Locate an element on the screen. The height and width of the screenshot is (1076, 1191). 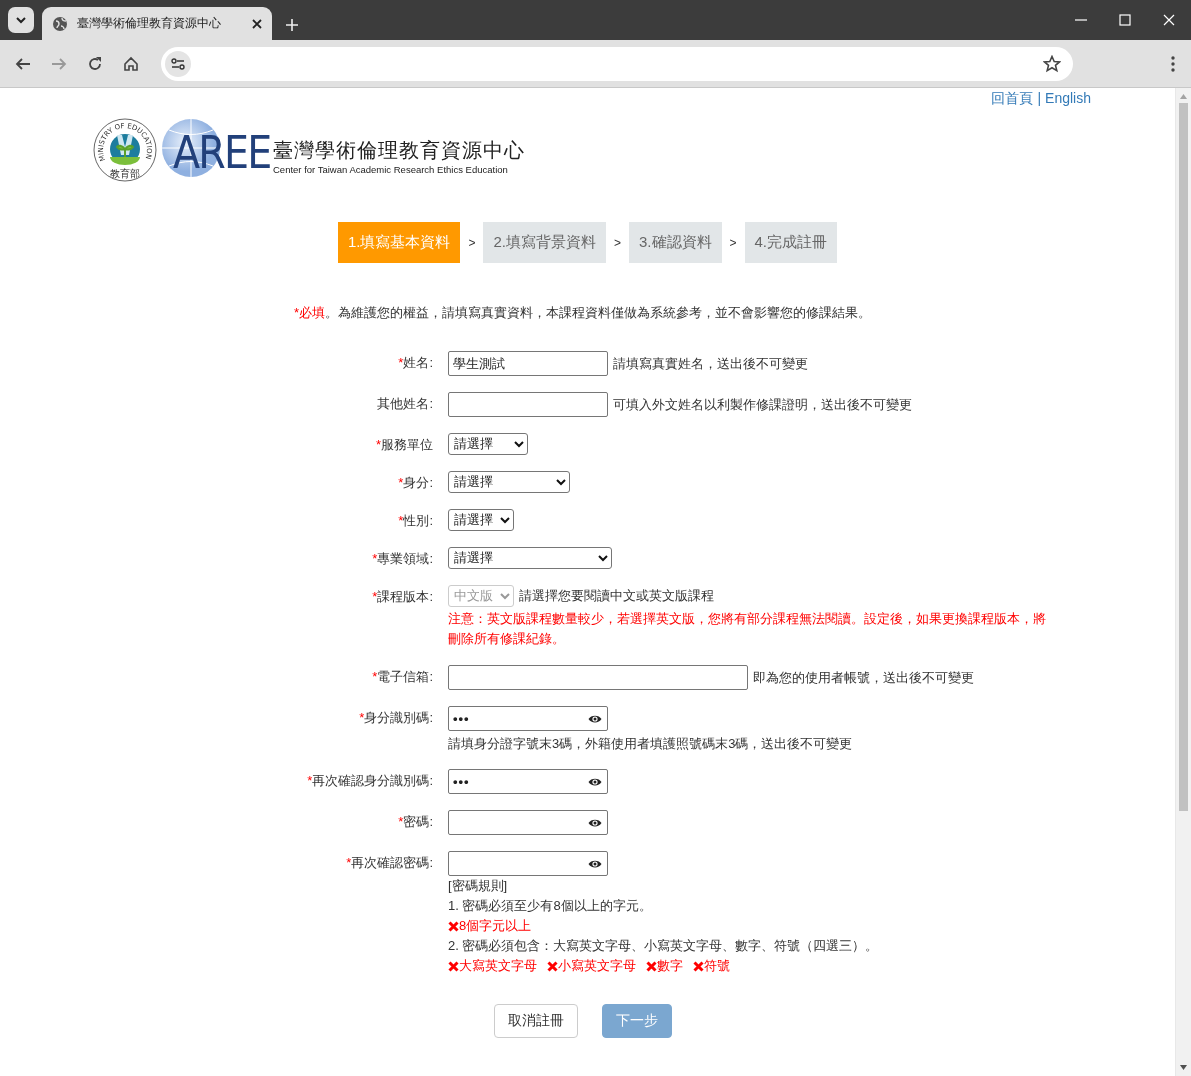
field-label: *課程版本: is located at coordinates (402, 597).